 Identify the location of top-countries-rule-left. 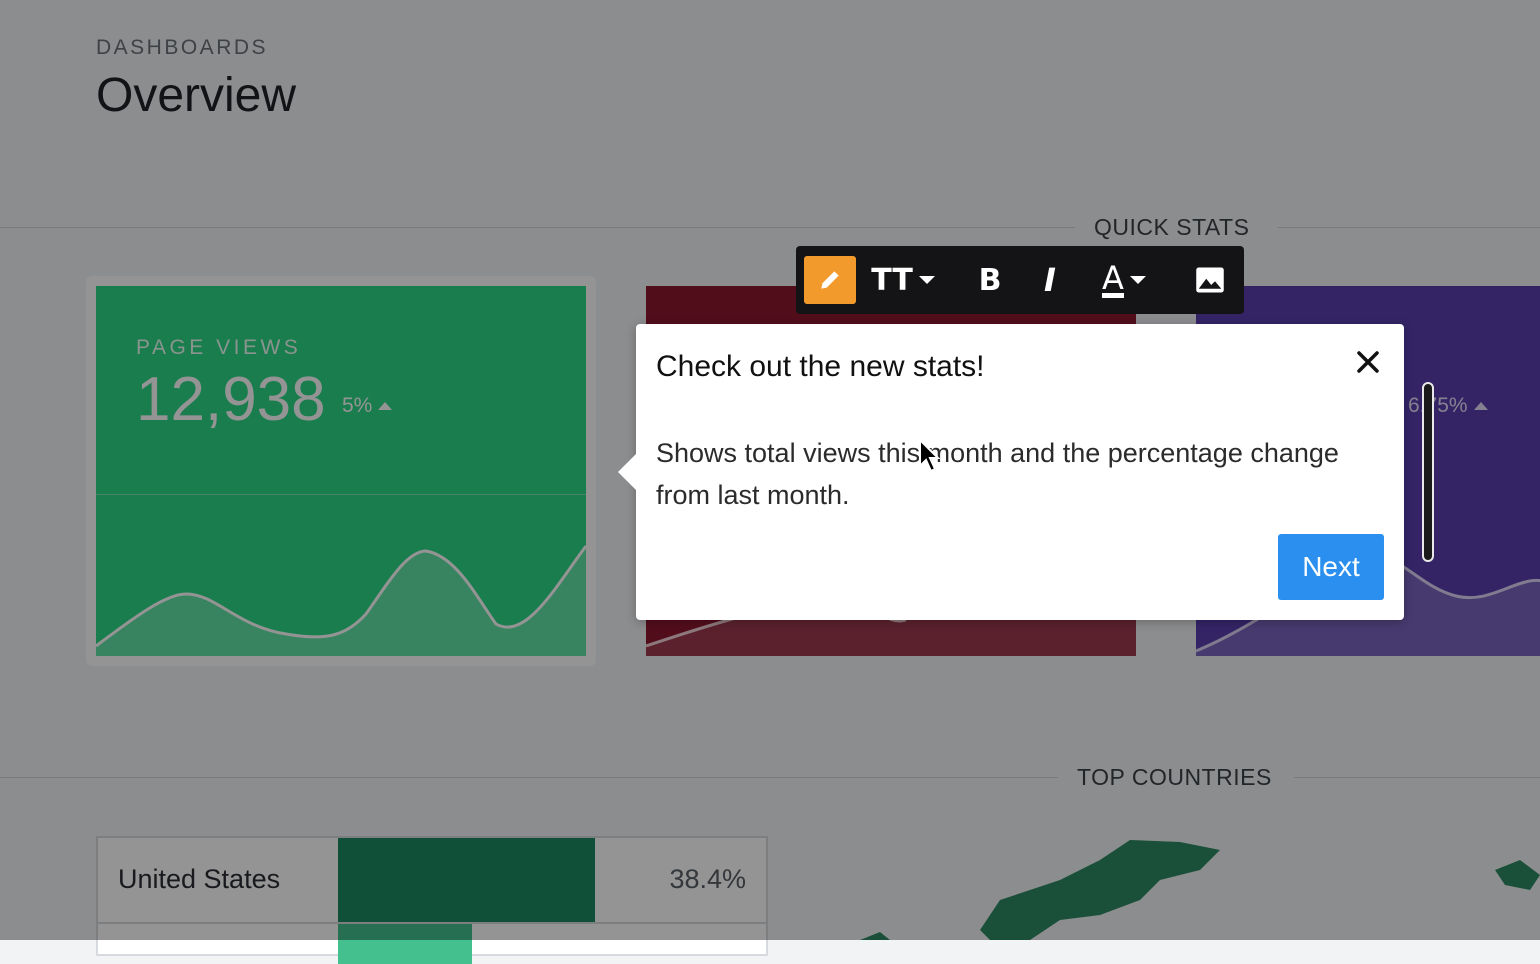
(529, 777).